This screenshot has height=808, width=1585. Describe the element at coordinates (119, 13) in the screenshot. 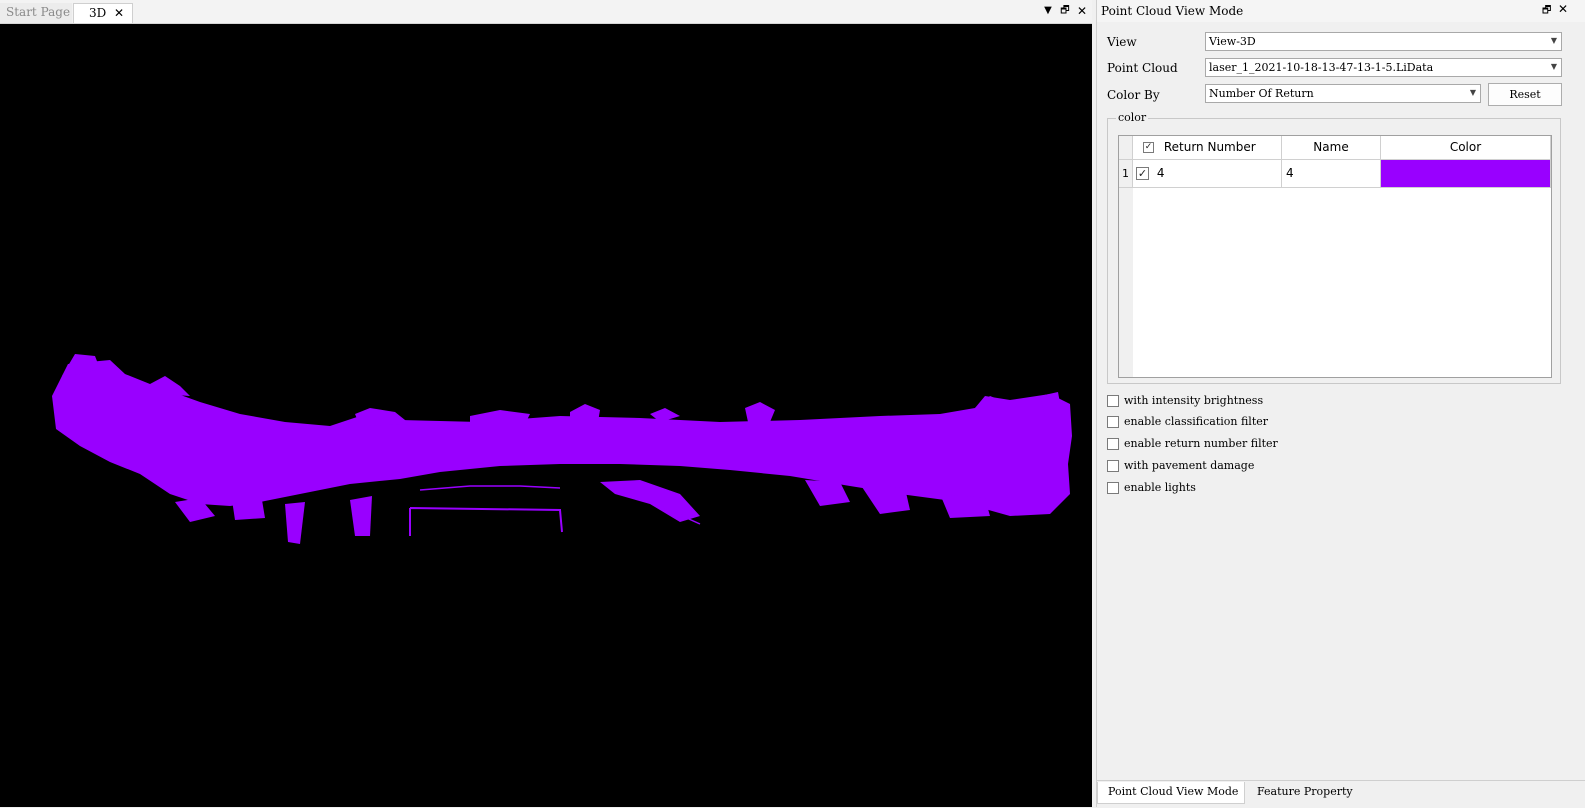

I see `tab-close-icon: ✕` at that location.